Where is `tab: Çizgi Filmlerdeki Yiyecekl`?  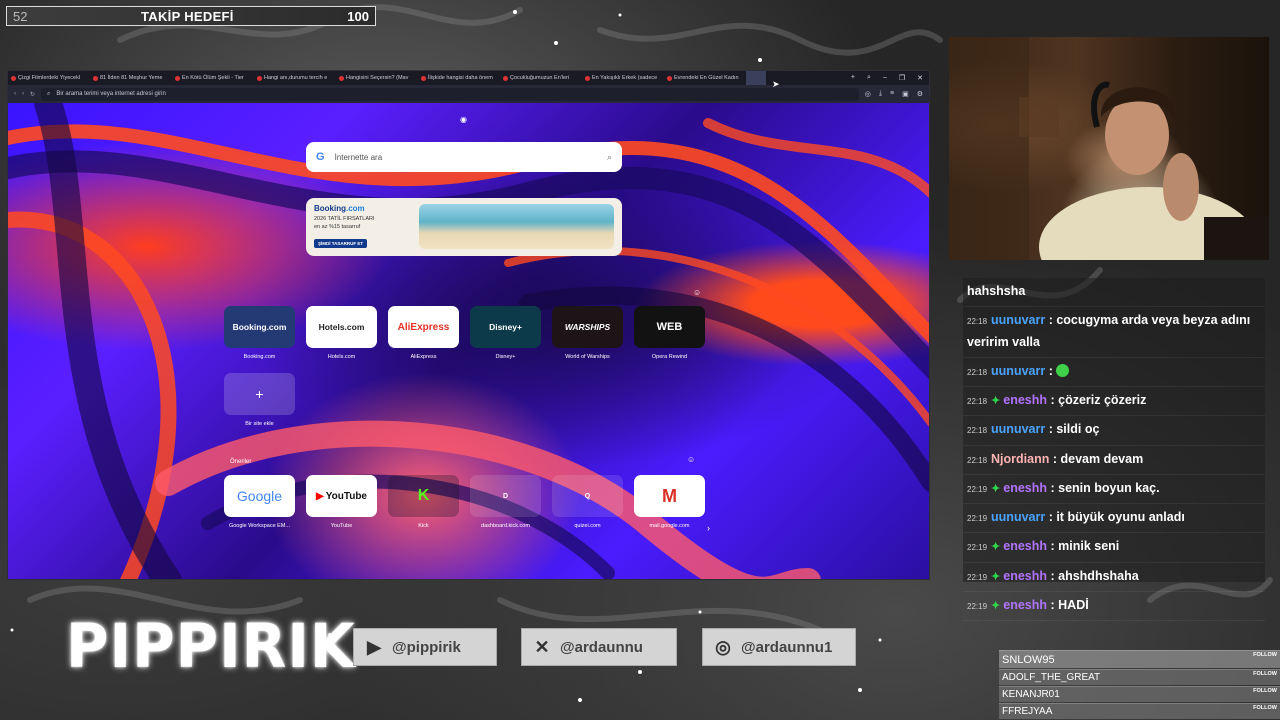
tab: Çizgi Filmlerdeki Yiyecekl is located at coordinates (49, 78).